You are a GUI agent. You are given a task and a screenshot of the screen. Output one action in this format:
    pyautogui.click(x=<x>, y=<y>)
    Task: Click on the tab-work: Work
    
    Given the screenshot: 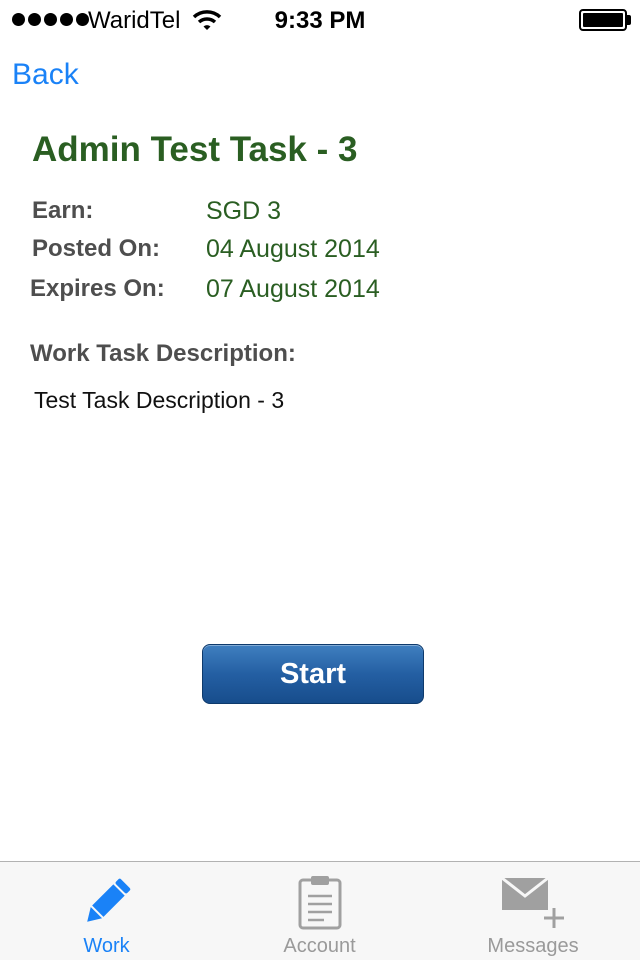 What is the action you would take?
    pyautogui.click(x=106, y=911)
    